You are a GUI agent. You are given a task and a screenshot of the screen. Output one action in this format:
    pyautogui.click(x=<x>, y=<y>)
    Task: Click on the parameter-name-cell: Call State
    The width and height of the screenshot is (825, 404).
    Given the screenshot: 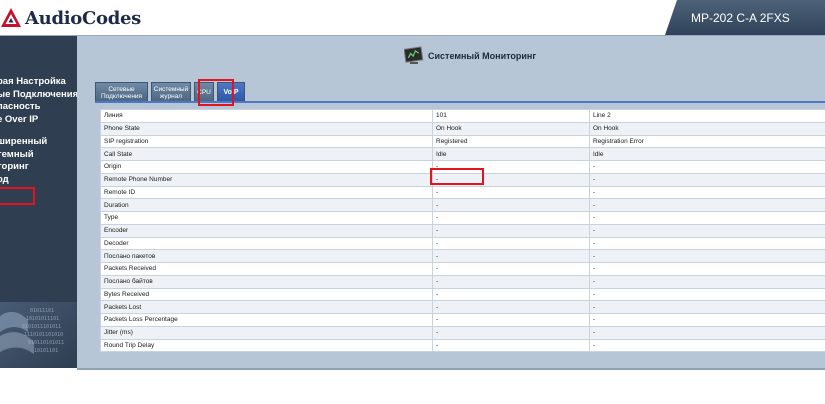 What is the action you would take?
    pyautogui.click(x=266, y=154)
    